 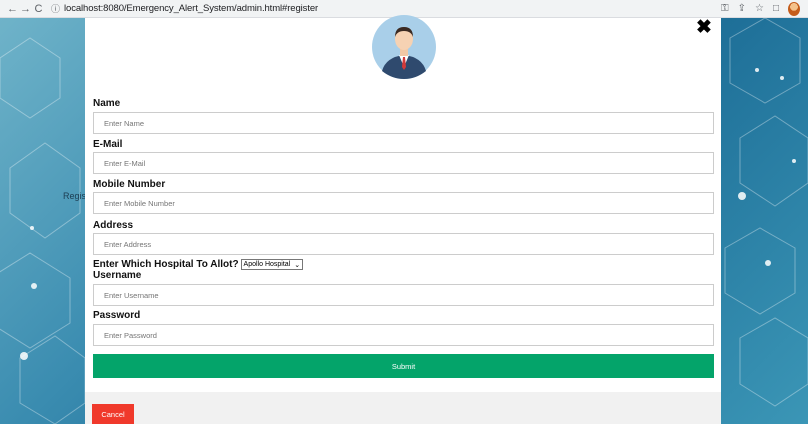 I want to click on hospital-select: Apollo Hospital ⌄, so click(x=272, y=264).